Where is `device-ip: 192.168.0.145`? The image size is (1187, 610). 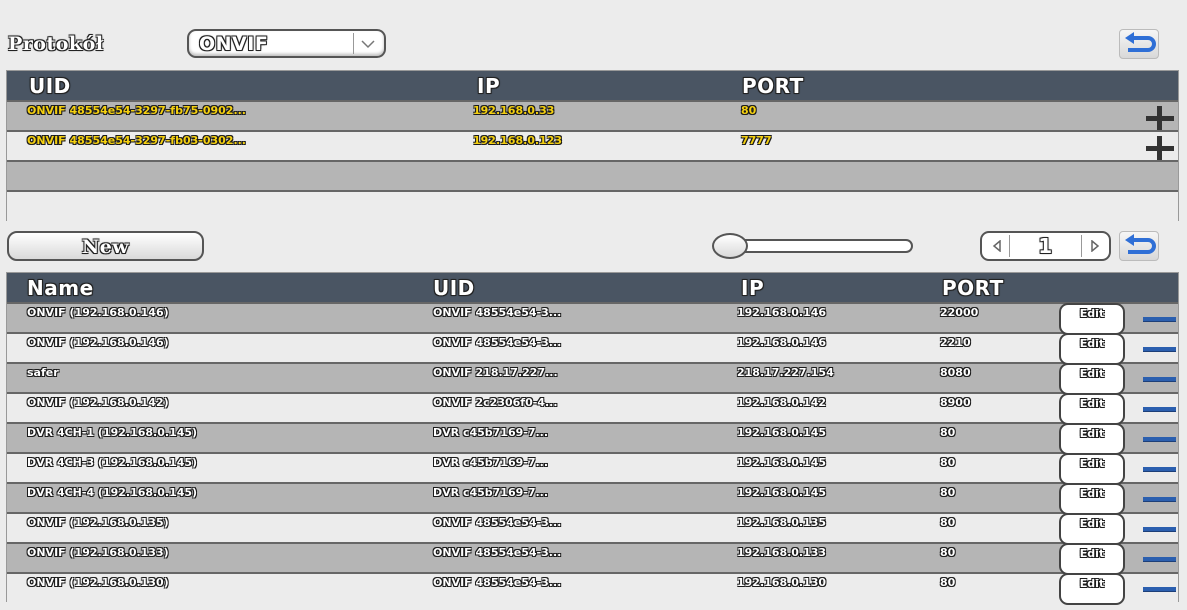
device-ip: 192.168.0.145 is located at coordinates (782, 432).